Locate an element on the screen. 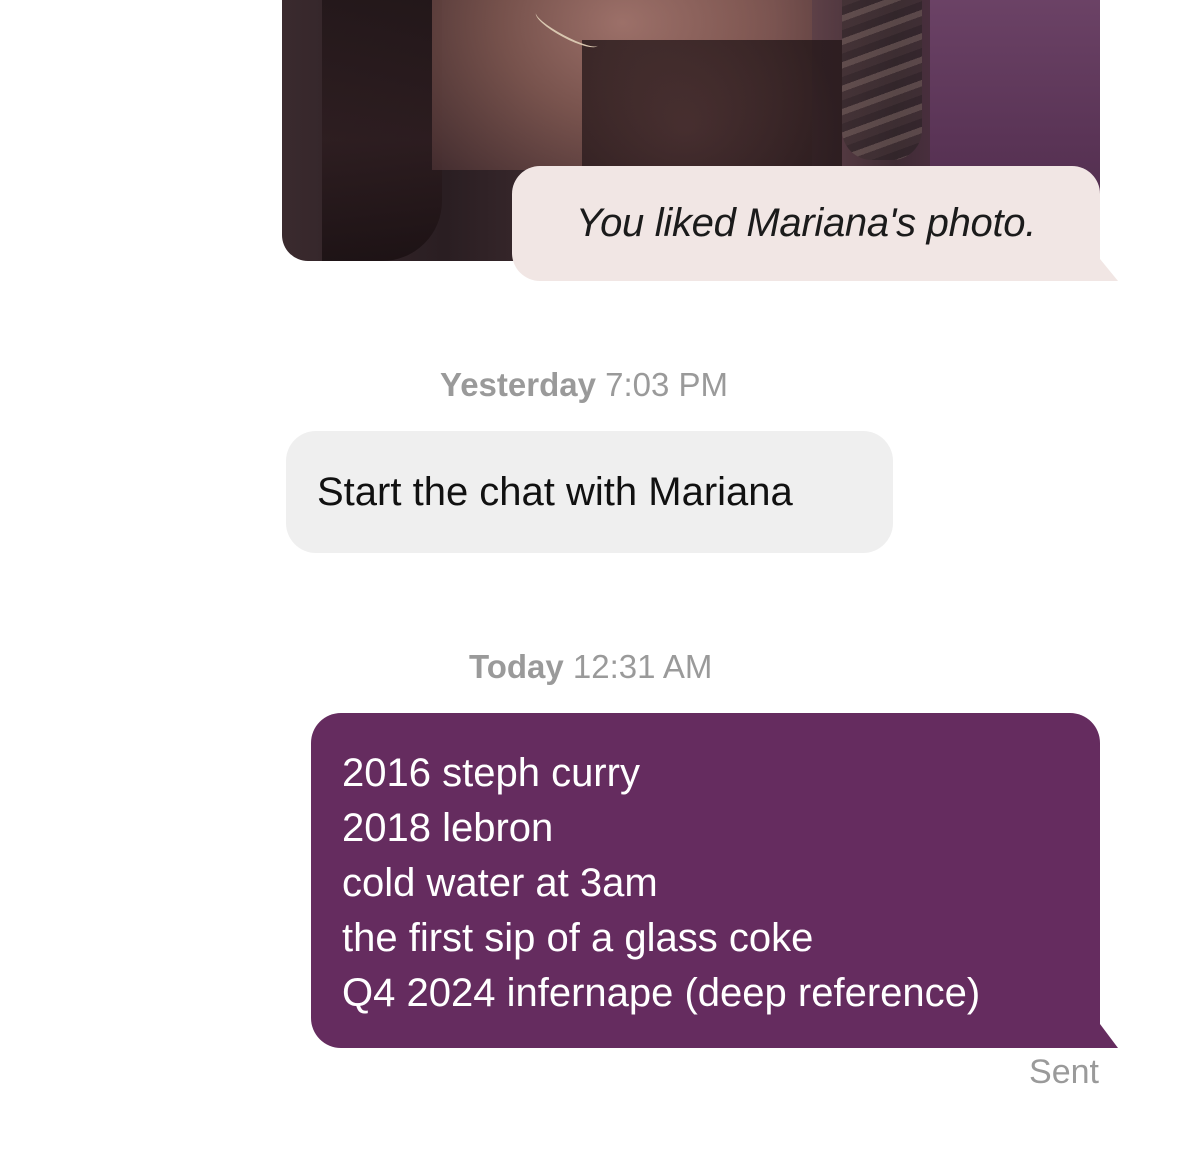 The width and height of the screenshot is (1178, 1151). incoming-message-bubble: Start the chat with Mariana is located at coordinates (589, 492).